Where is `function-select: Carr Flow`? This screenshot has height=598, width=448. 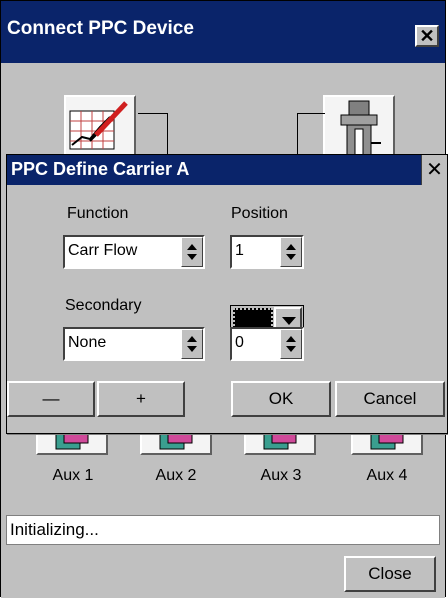
function-select: Carr Flow is located at coordinates (134, 252).